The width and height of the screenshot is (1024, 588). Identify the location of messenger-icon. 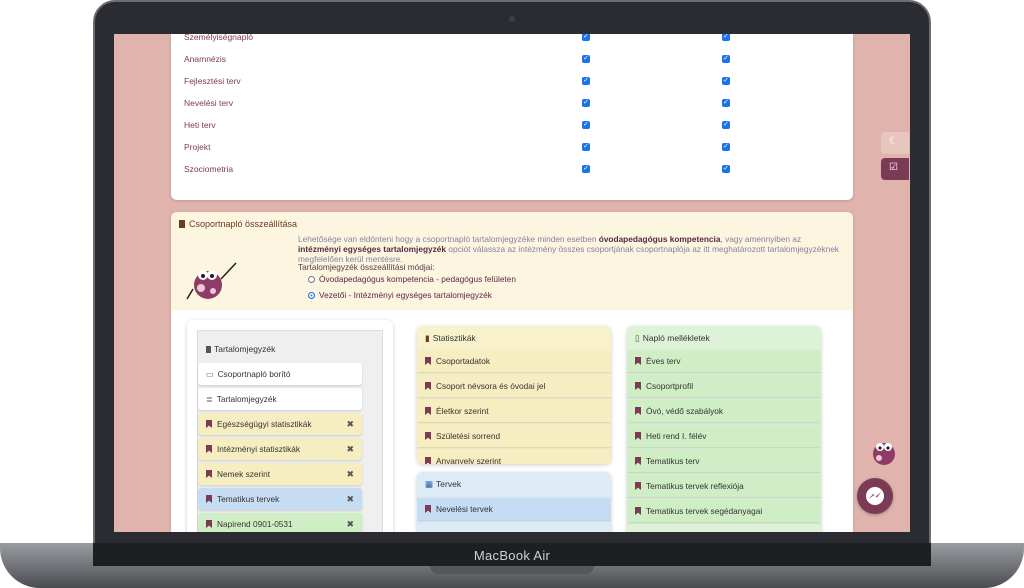
(875, 496).